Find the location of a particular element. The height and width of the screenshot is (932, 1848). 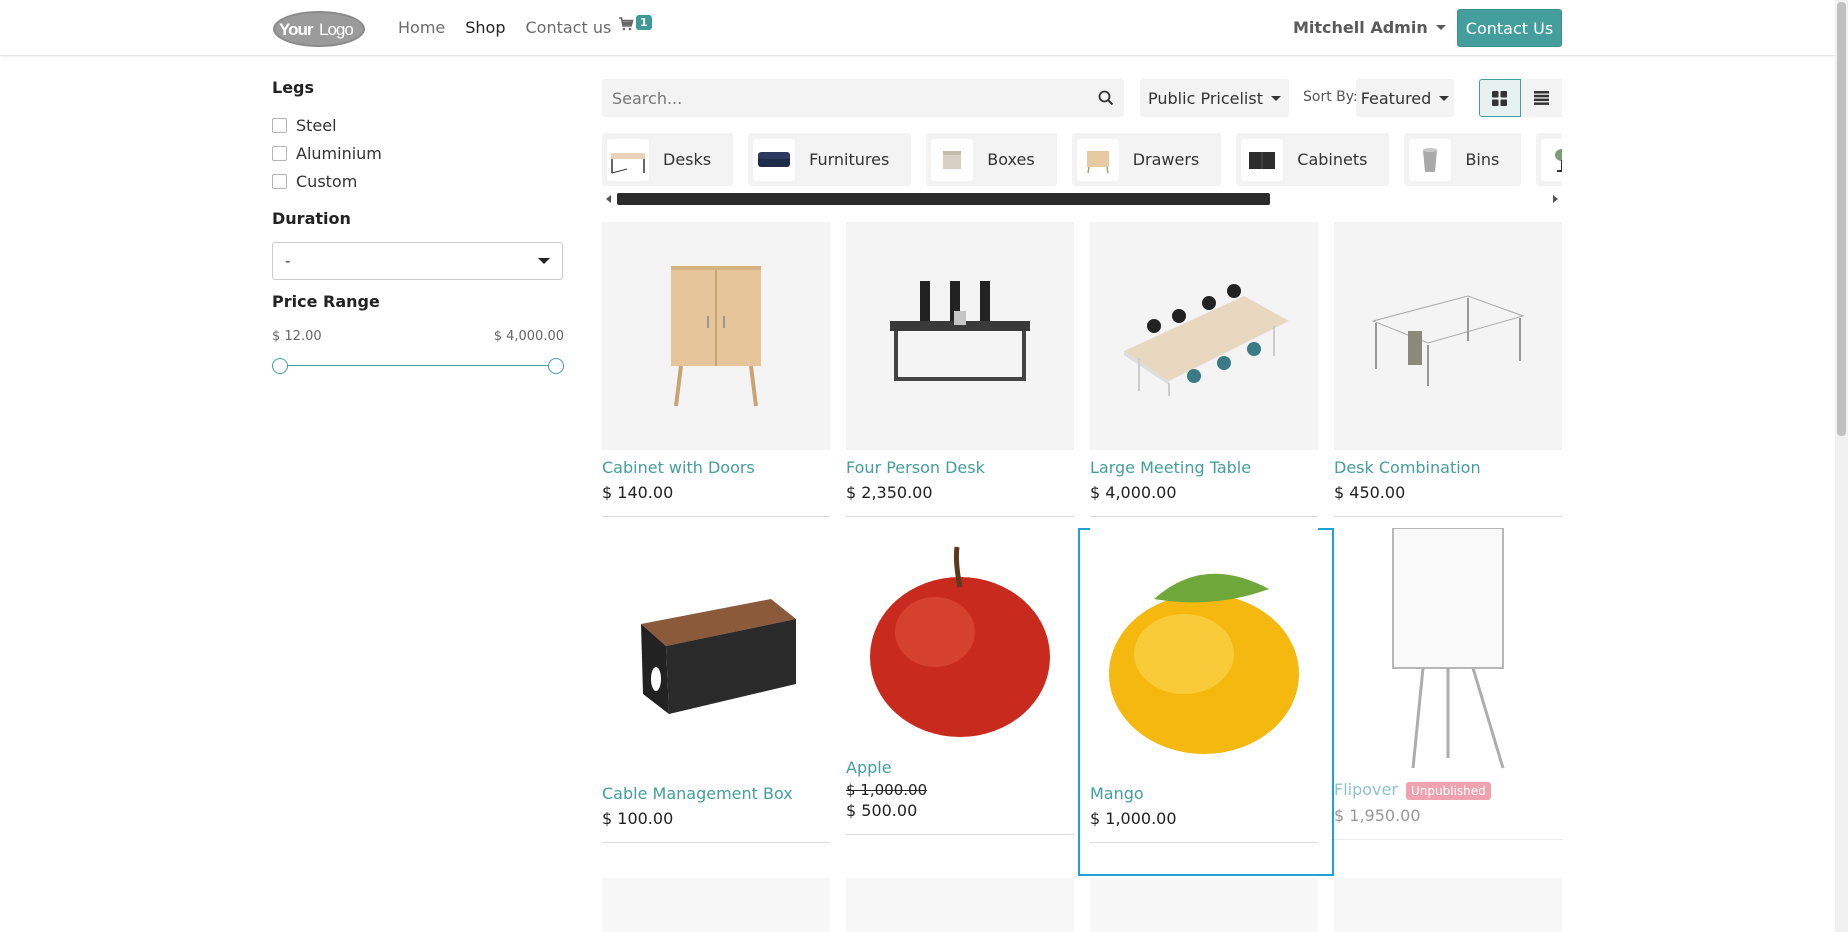

category-furnitures: Furnitures is located at coordinates (830, 159).